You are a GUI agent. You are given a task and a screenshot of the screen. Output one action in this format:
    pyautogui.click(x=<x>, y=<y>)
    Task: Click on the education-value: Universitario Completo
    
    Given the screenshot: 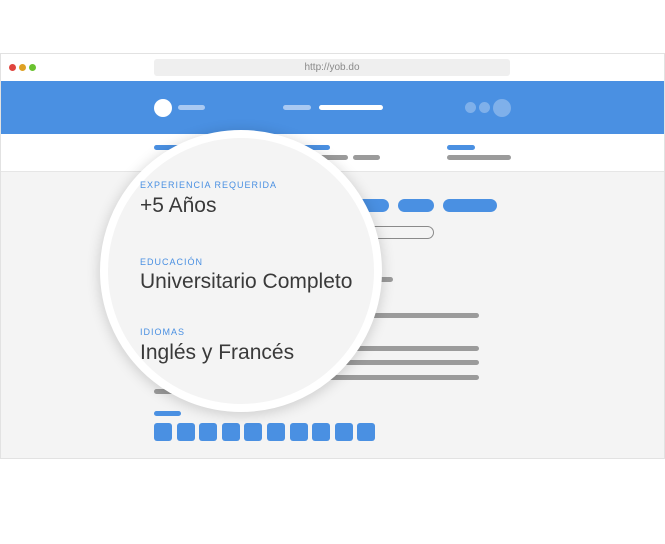 What is the action you would take?
    pyautogui.click(x=246, y=281)
    